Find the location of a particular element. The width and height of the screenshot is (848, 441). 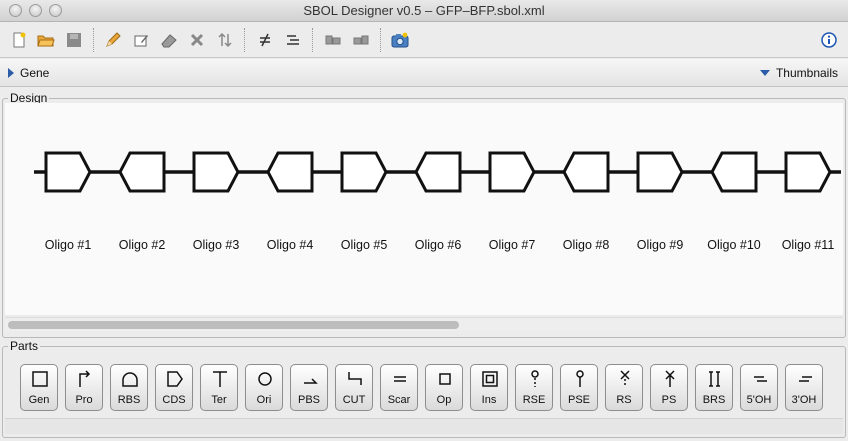

thumbnails-toggle: Thumbnails is located at coordinates (798, 73).